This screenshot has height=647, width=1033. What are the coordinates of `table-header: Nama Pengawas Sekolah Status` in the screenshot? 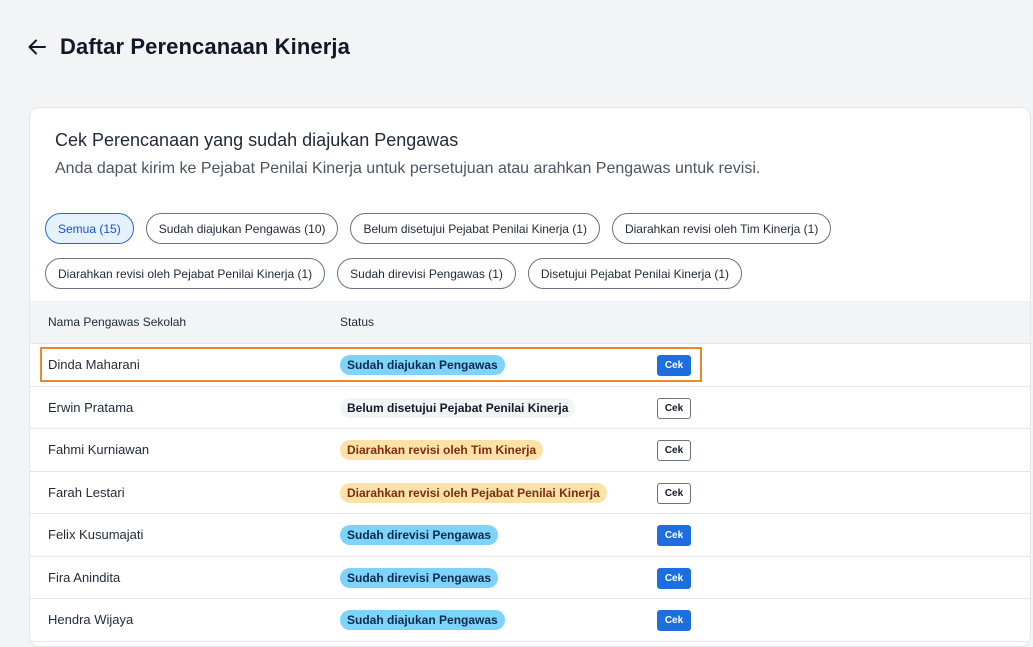 It's located at (530, 322).